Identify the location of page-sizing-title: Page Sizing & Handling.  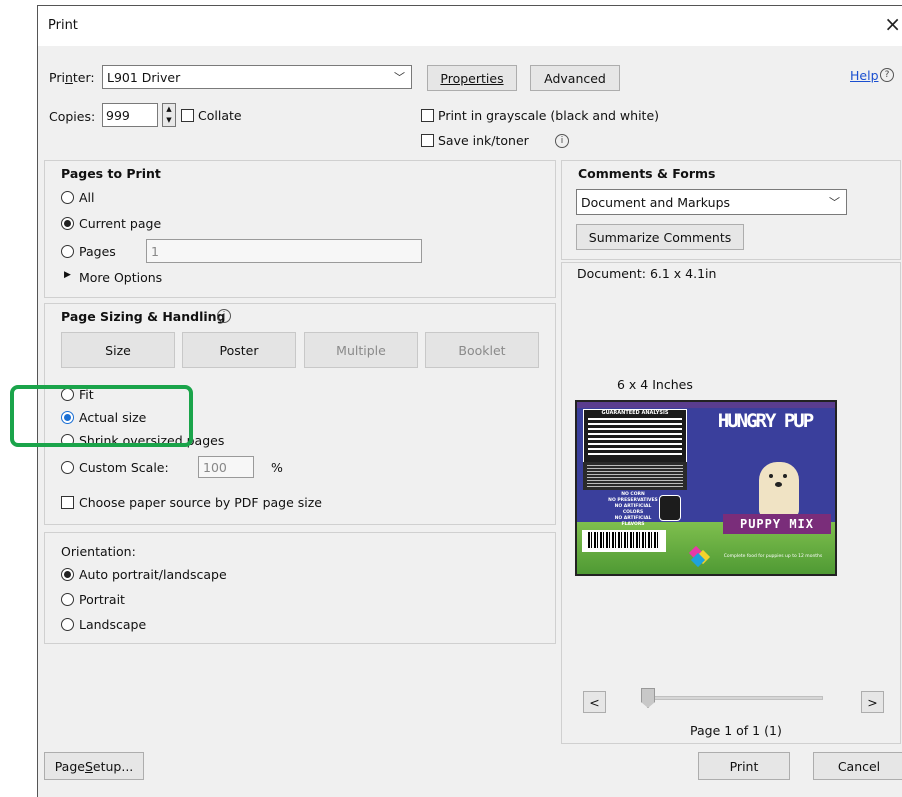
(143, 316).